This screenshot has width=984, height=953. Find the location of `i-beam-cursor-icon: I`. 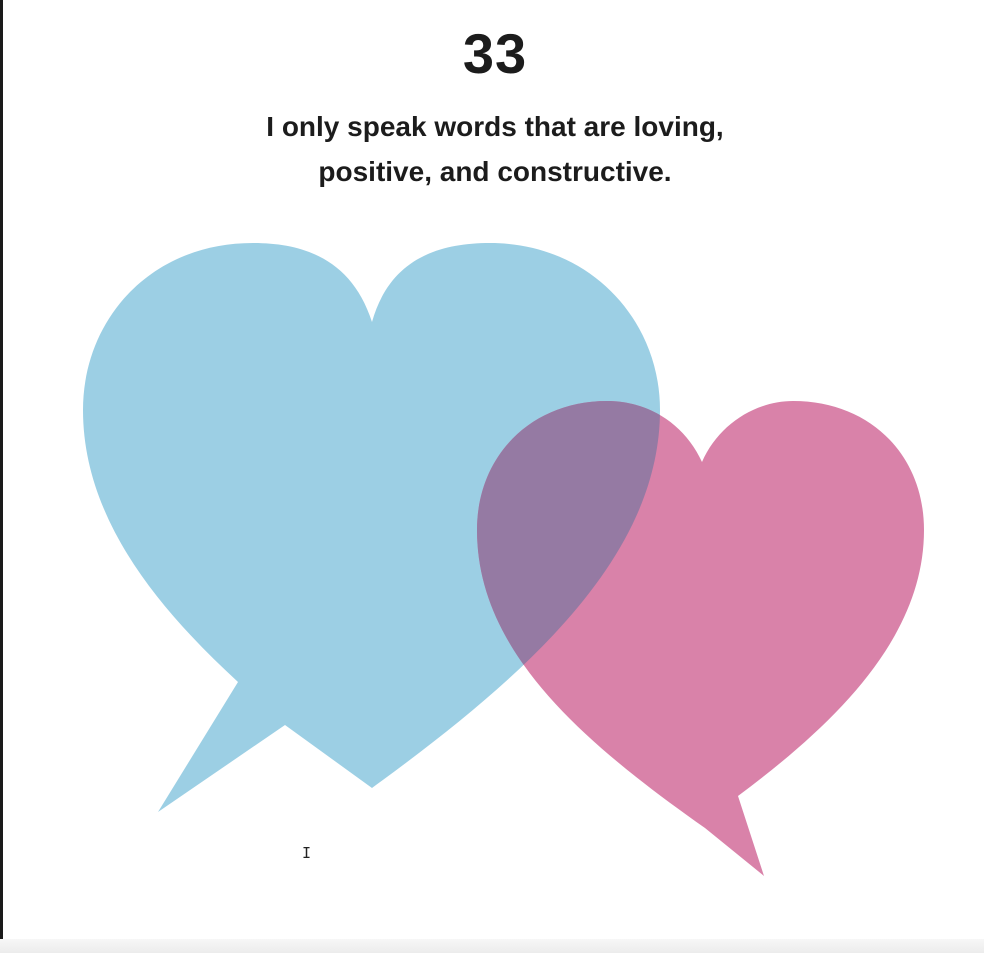

i-beam-cursor-icon: I is located at coordinates (307, 853).